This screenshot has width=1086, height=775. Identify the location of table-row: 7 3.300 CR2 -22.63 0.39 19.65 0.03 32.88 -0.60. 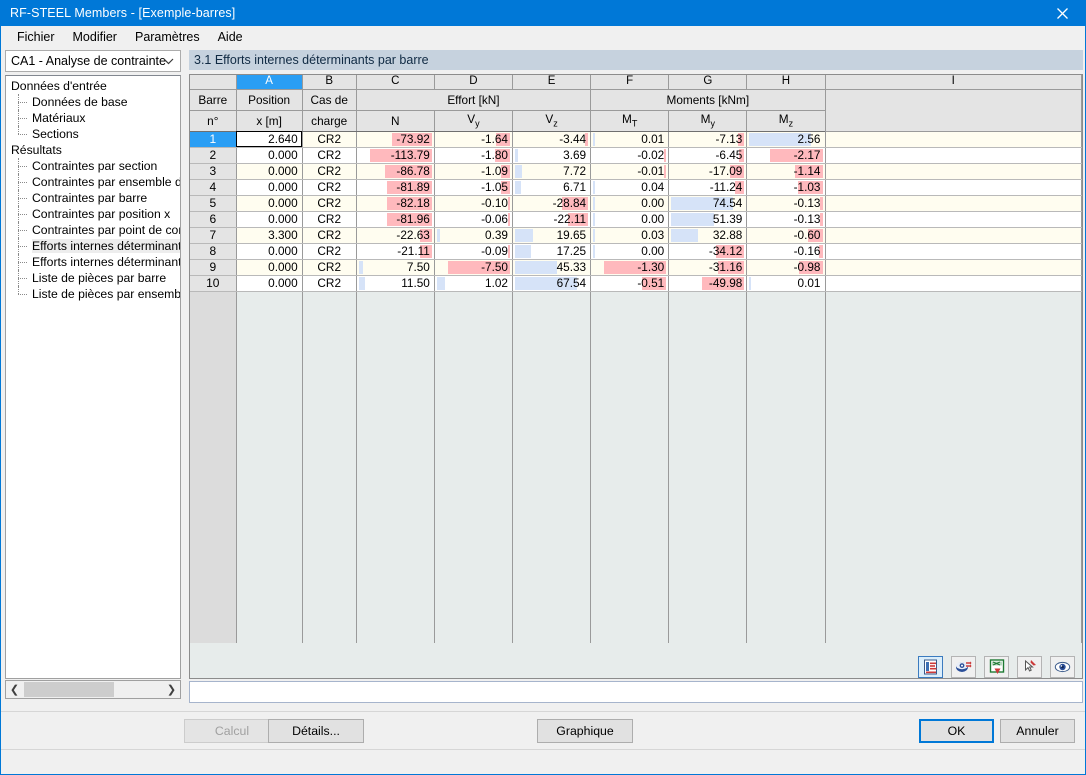
(636, 235).